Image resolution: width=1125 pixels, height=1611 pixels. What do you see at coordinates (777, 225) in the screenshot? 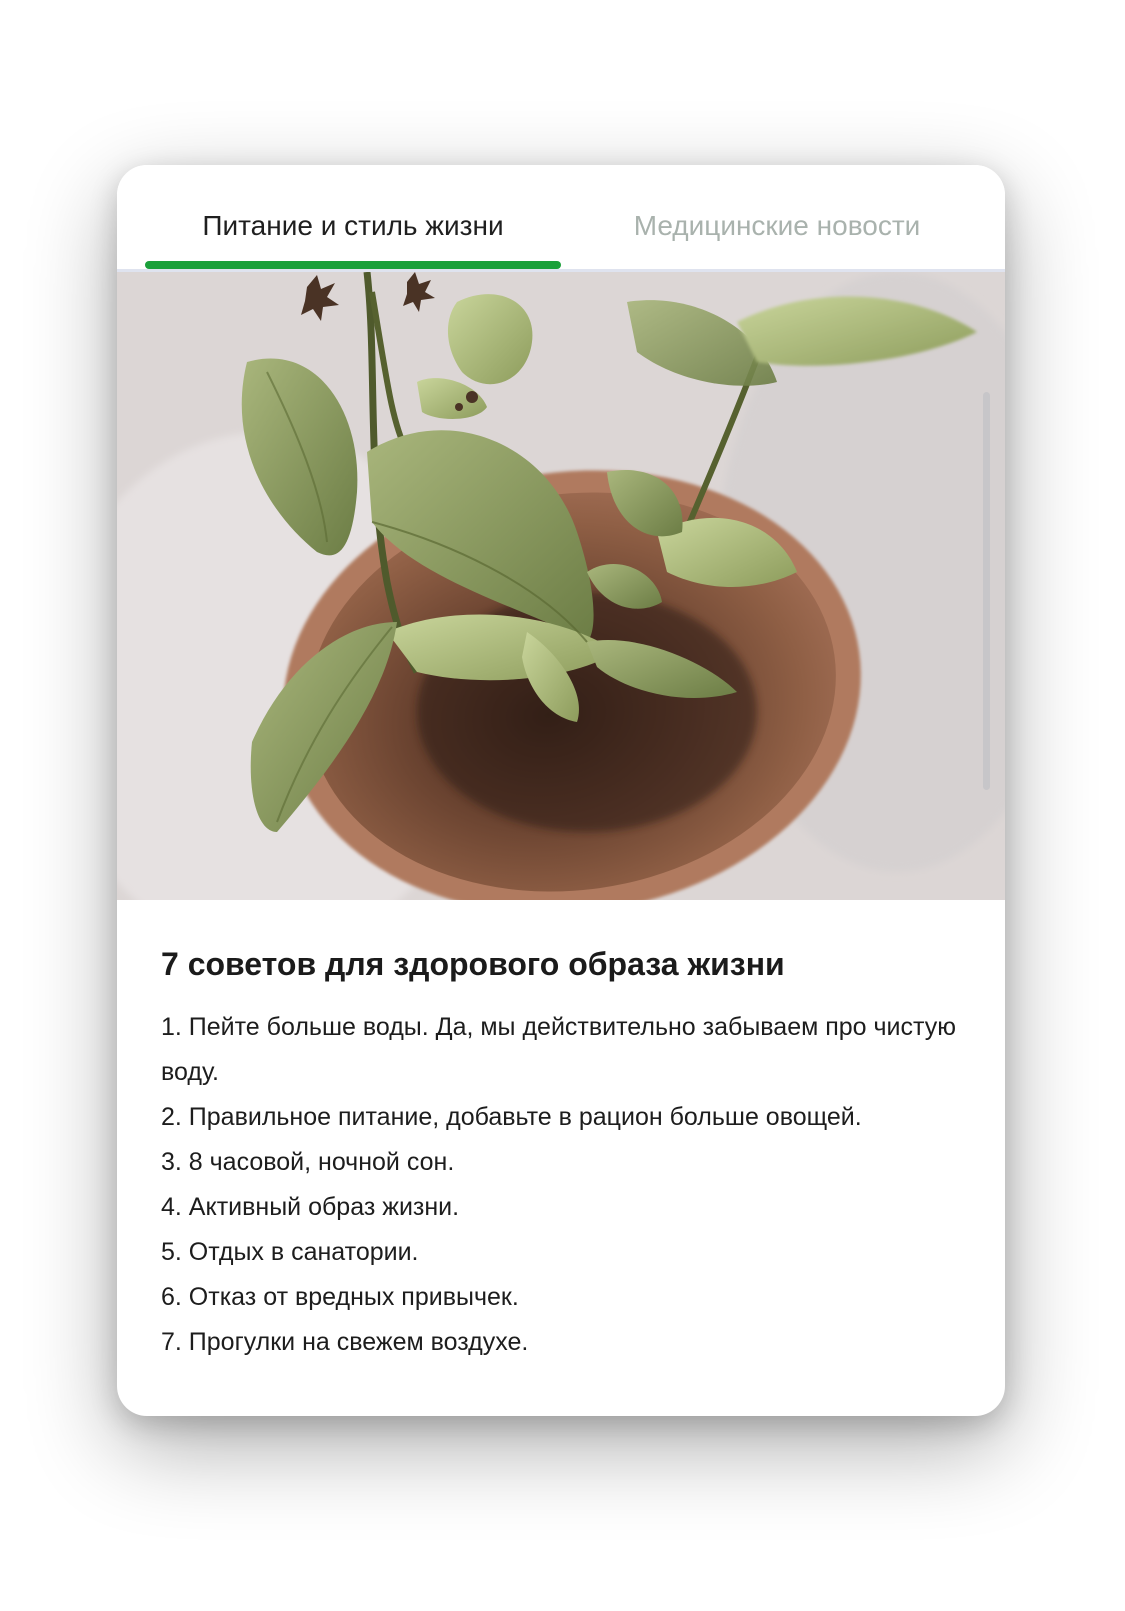
I see `tab-label: Медицинские новости` at bounding box center [777, 225].